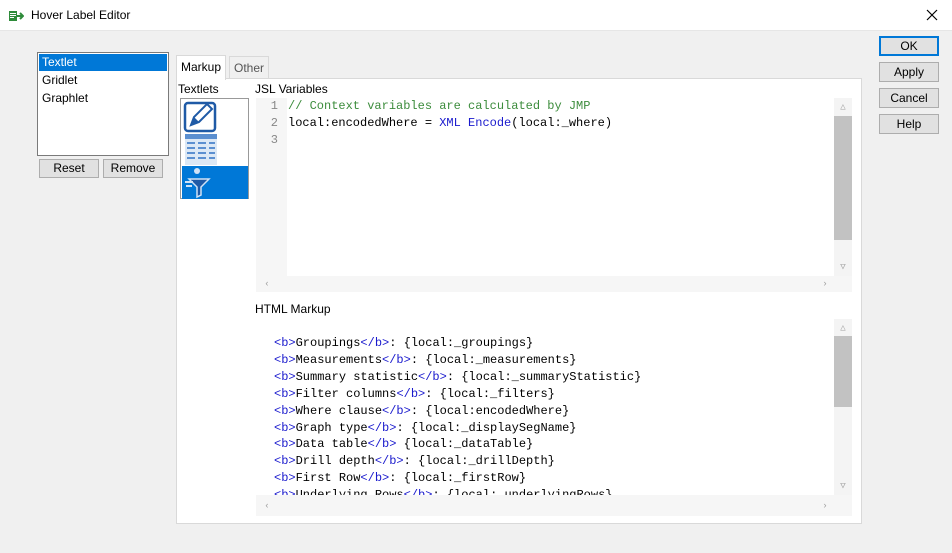 The height and width of the screenshot is (553, 952). I want to click on html-vertical-scrollbar: △ ▽, so click(843, 407).